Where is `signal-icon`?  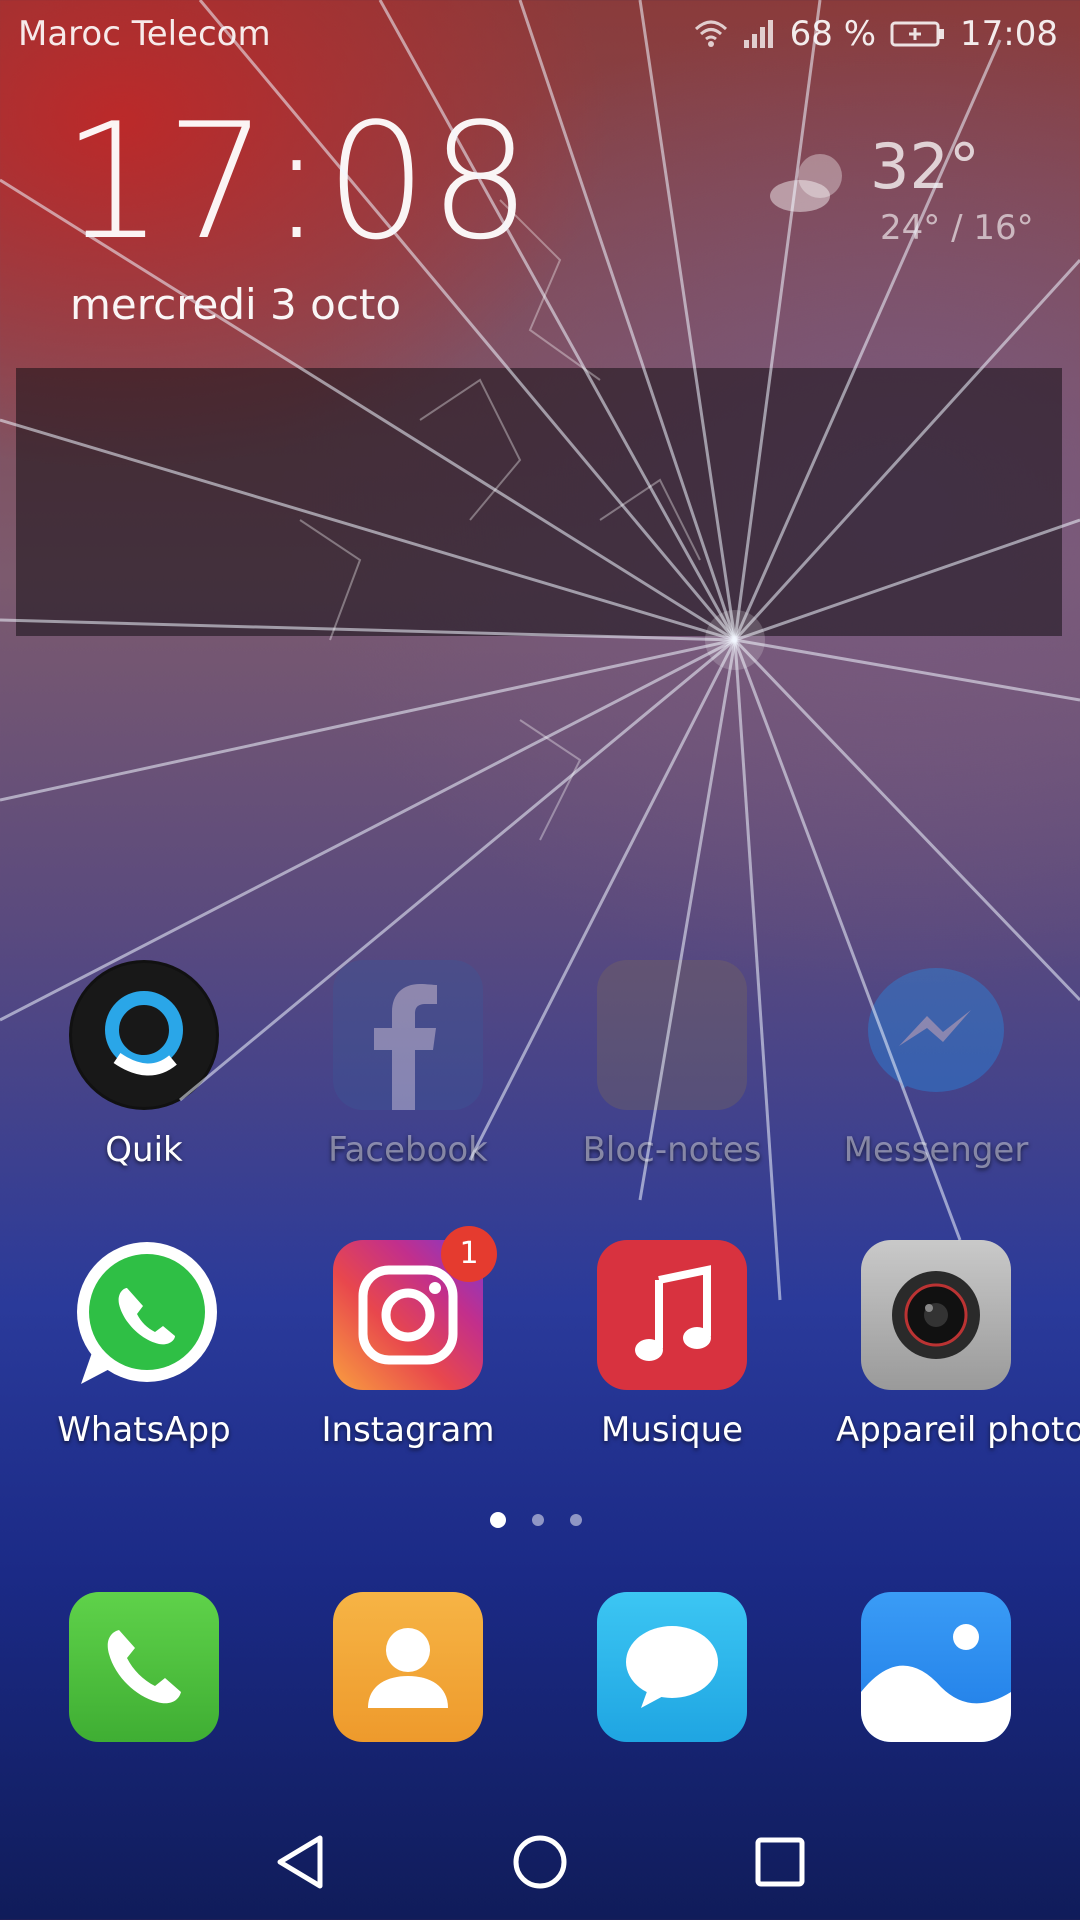
signal-icon is located at coordinates (758, 34).